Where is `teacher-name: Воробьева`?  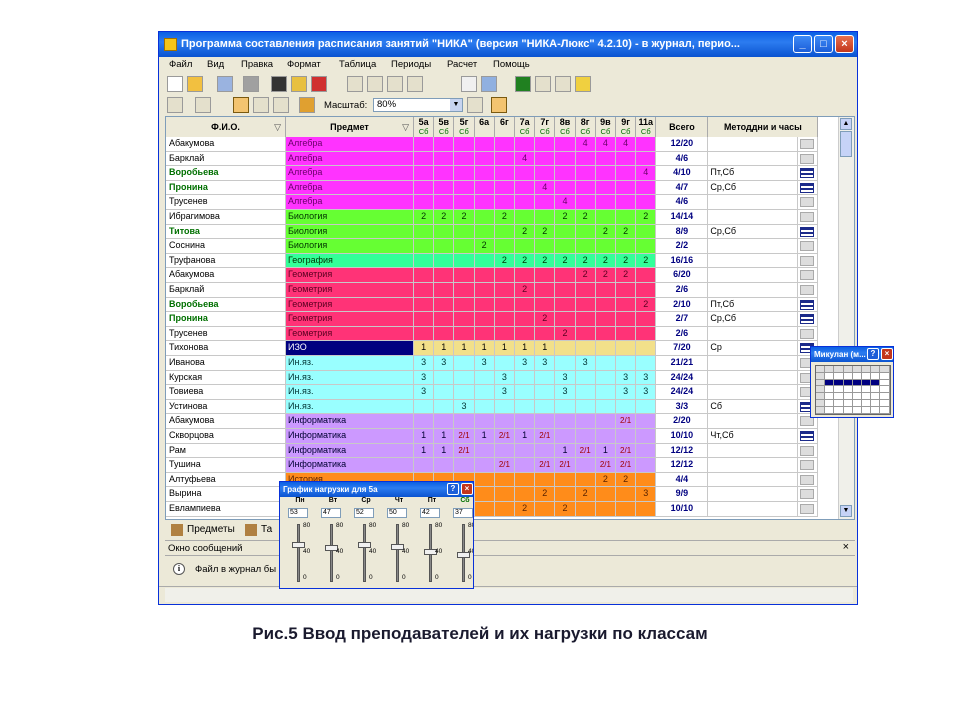
teacher-name: Воробьева is located at coordinates (226, 305).